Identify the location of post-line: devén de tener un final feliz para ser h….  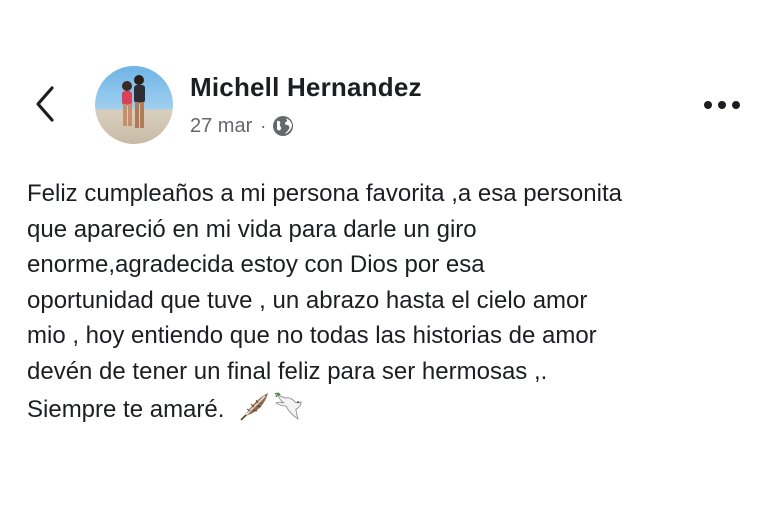
(287, 371).